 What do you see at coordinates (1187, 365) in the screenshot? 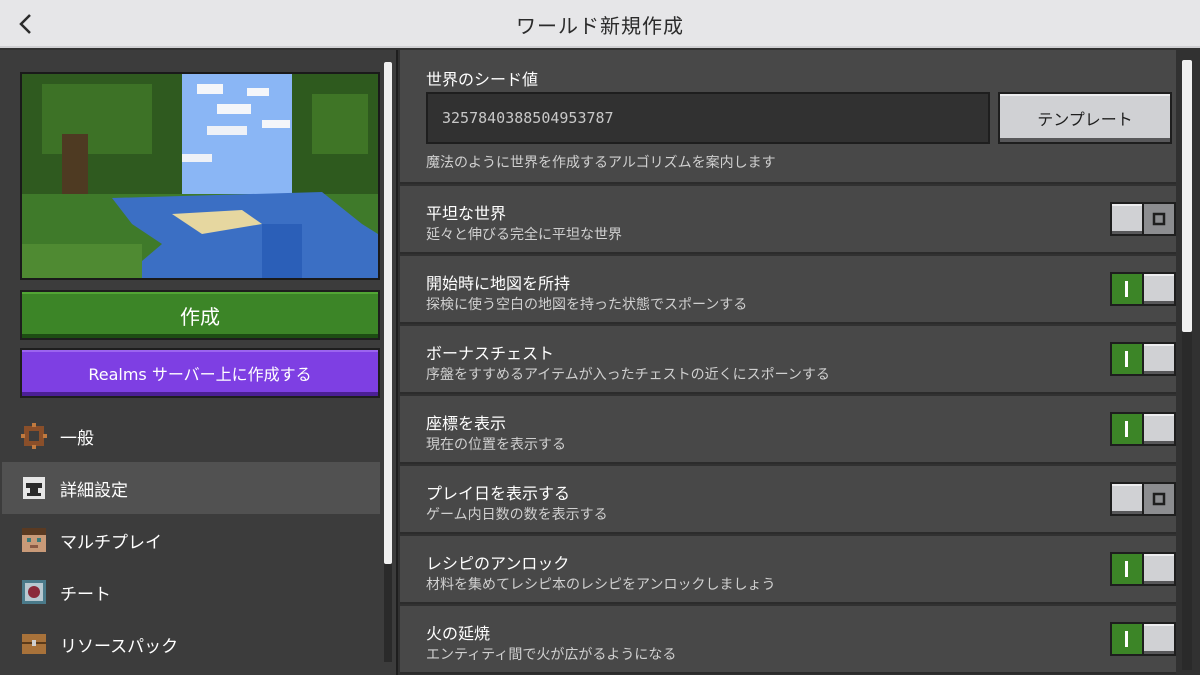
I see `right-scrollbar` at bounding box center [1187, 365].